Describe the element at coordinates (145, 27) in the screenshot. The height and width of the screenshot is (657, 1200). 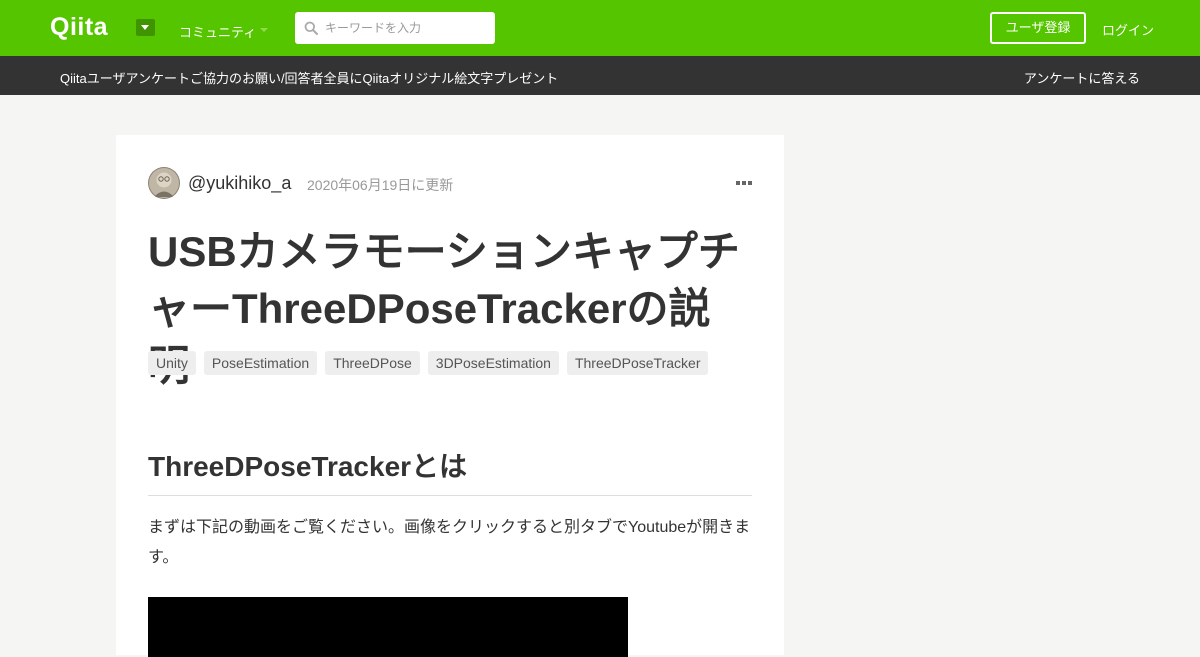
I see `chevron-down-icon` at that location.